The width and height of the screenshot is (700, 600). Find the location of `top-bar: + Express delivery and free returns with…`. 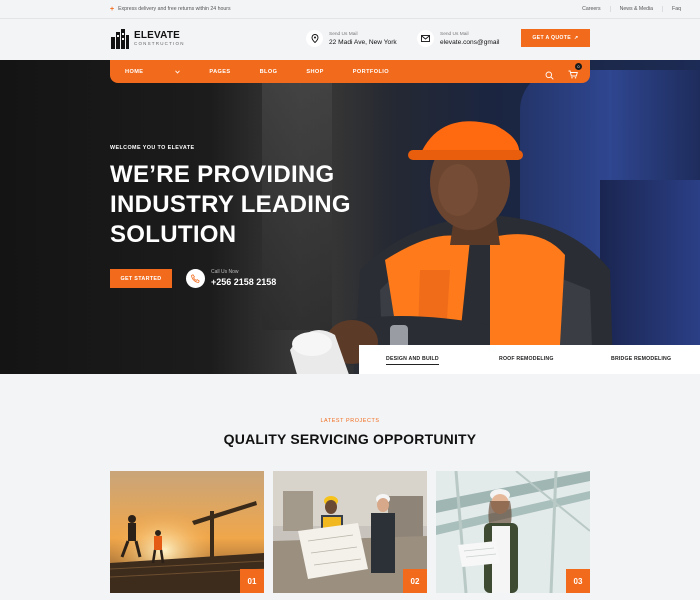

top-bar: + Express delivery and free returns with… is located at coordinates (350, 9).